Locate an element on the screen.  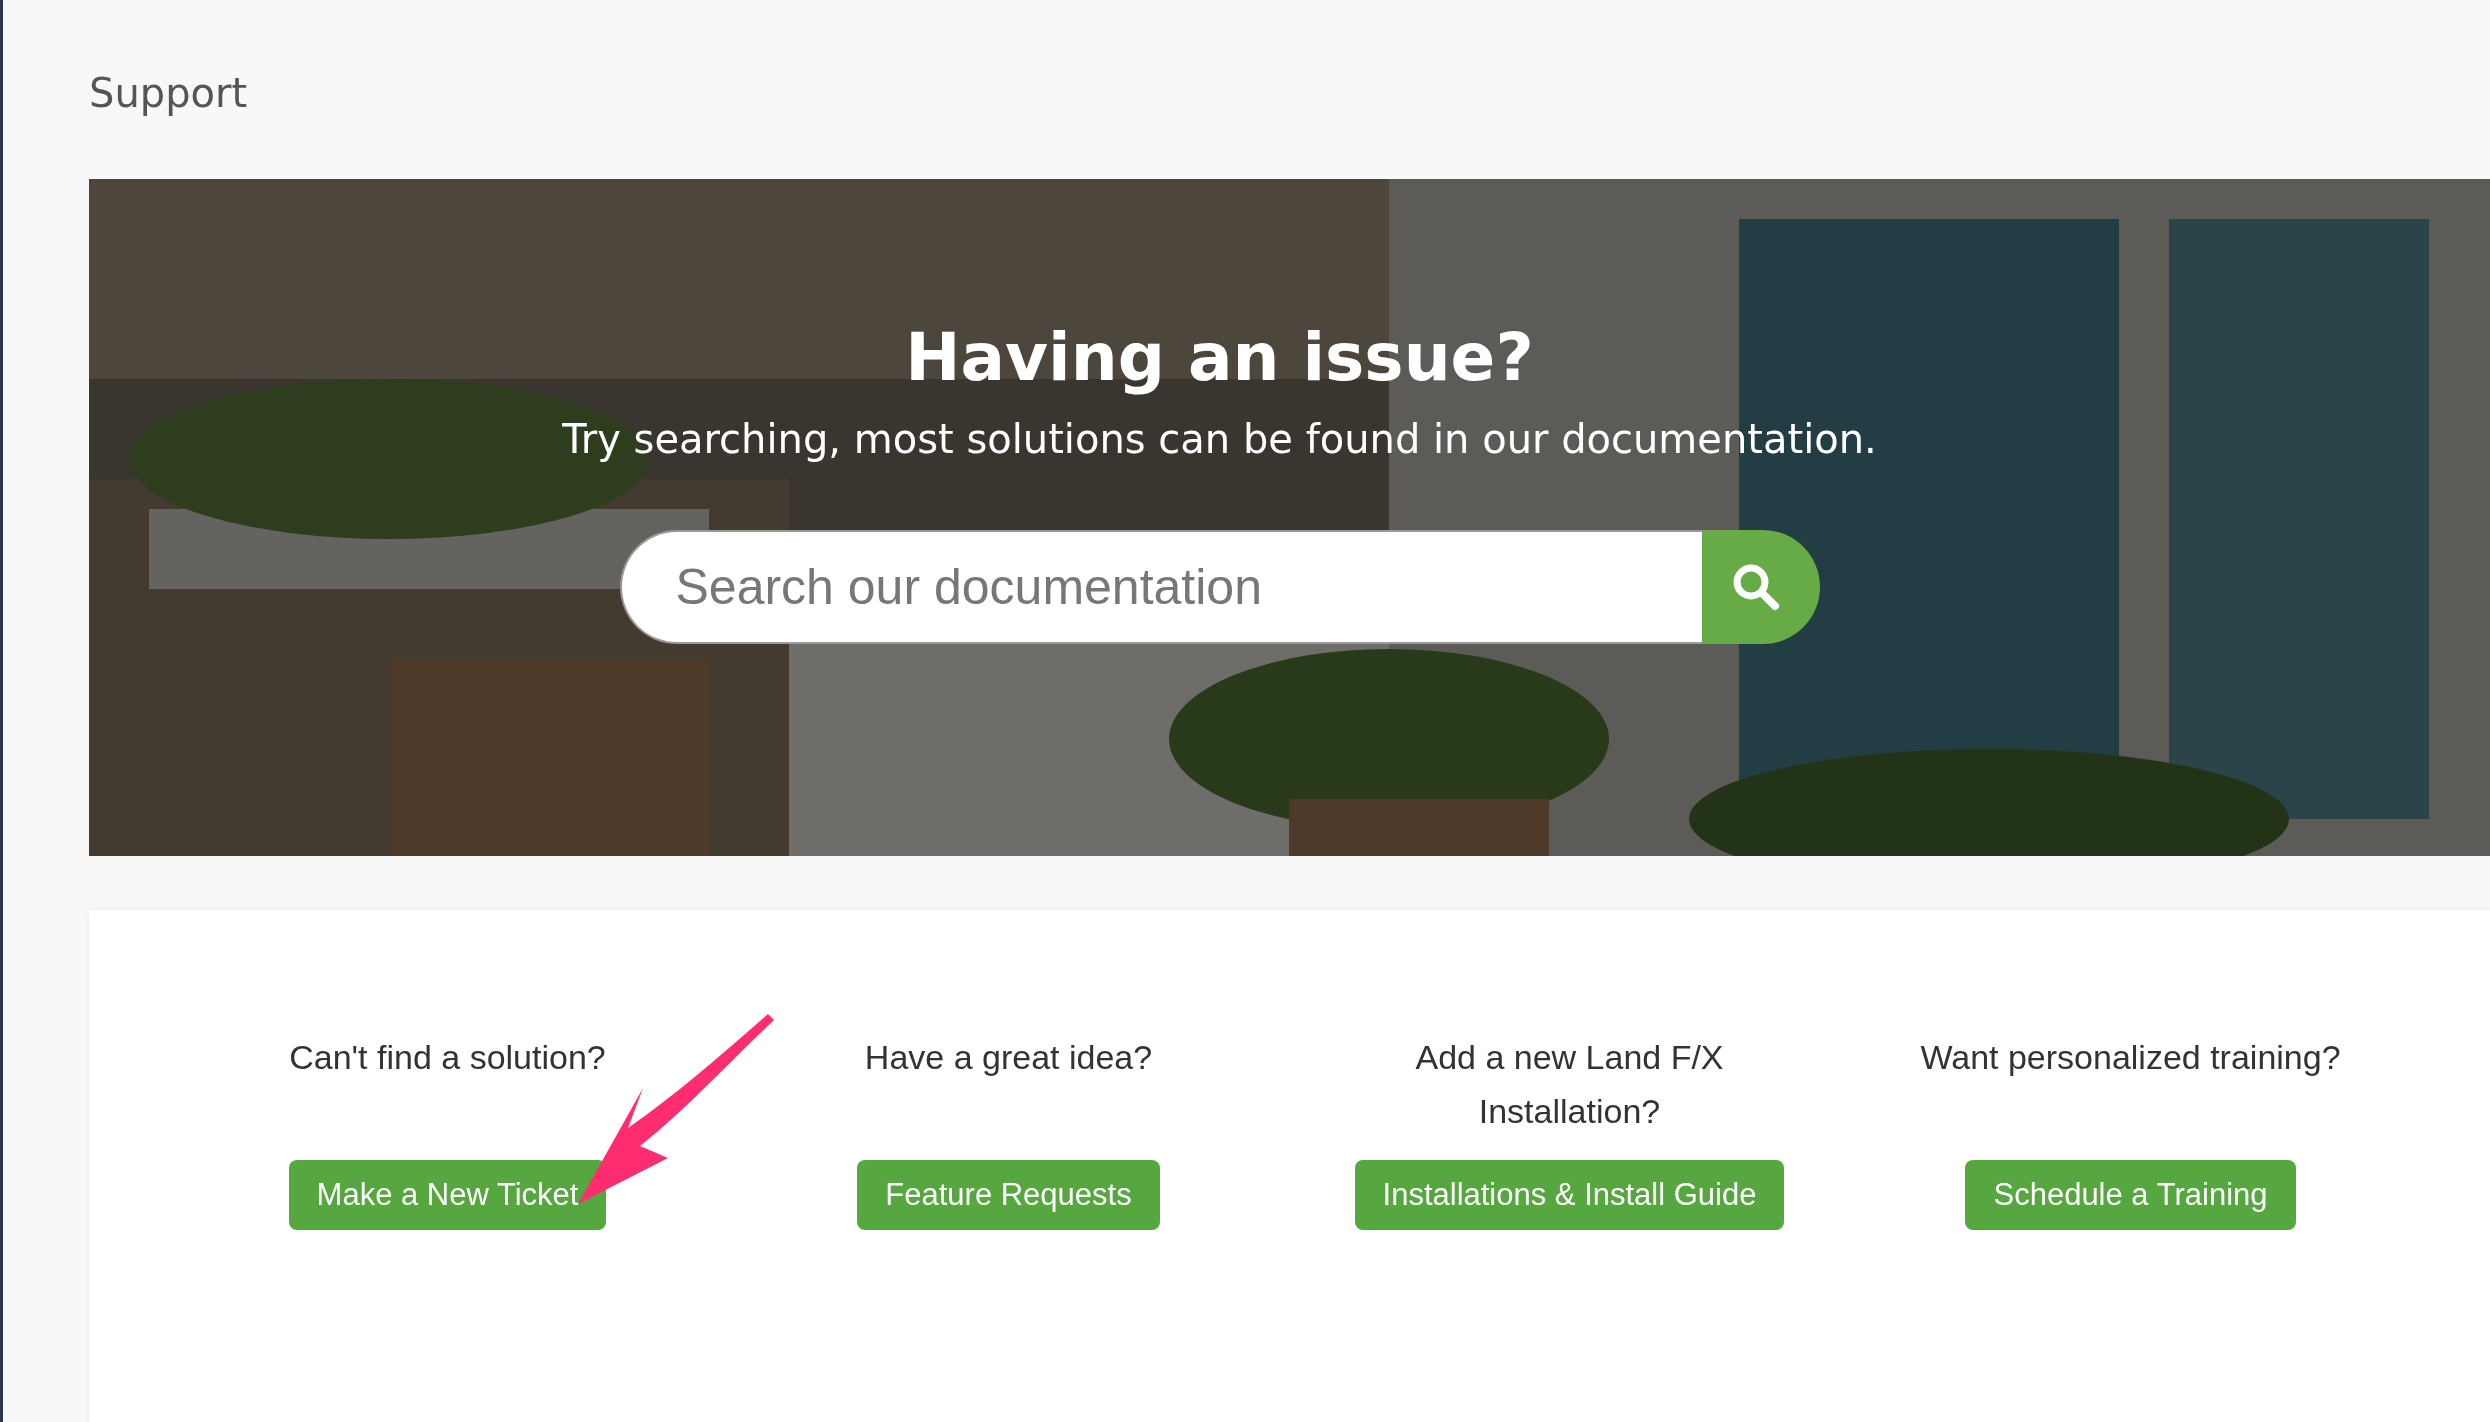
action-button: Schedule a Training is located at coordinates (2130, 1195).